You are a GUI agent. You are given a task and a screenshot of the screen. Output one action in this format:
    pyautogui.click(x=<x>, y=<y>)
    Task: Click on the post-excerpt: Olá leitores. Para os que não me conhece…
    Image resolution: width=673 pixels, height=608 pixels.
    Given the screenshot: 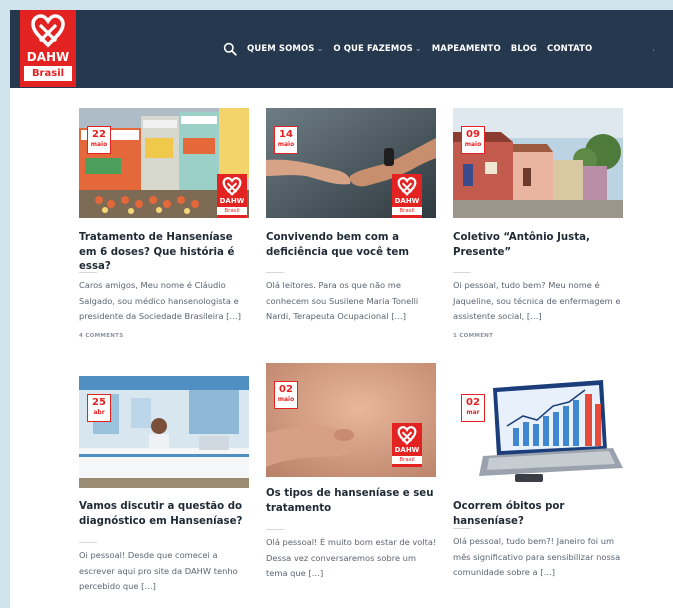 What is the action you would take?
    pyautogui.click(x=342, y=300)
    